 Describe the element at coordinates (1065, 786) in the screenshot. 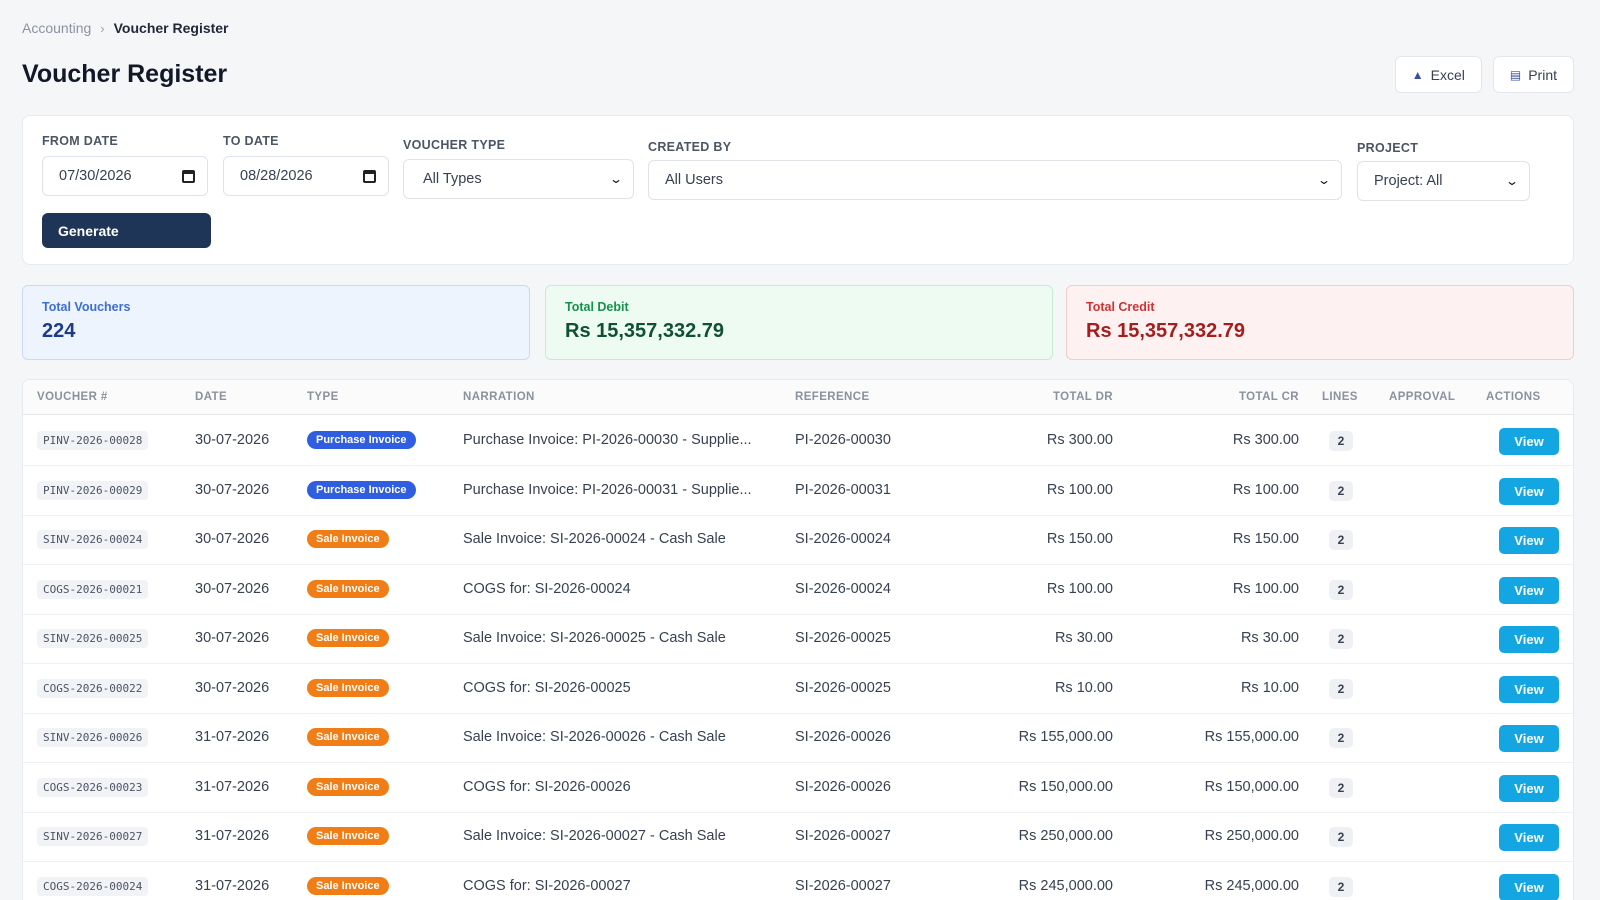

I see `total-dr: Rs 150,000.00` at that location.